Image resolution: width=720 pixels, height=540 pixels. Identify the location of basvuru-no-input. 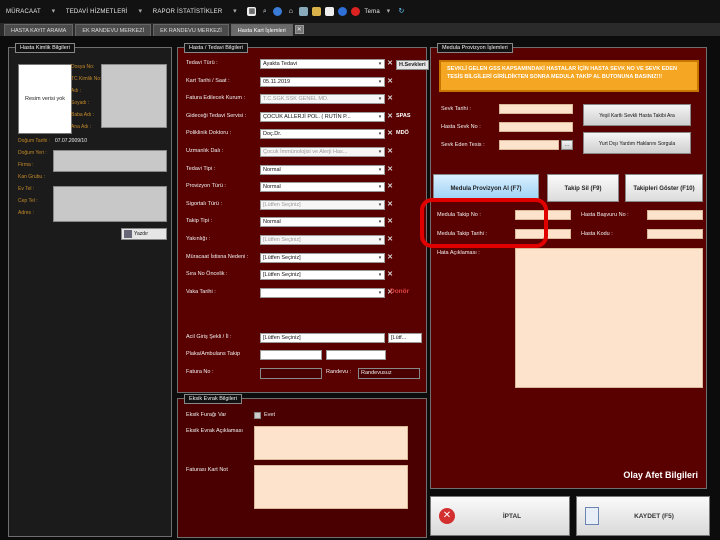
(675, 215).